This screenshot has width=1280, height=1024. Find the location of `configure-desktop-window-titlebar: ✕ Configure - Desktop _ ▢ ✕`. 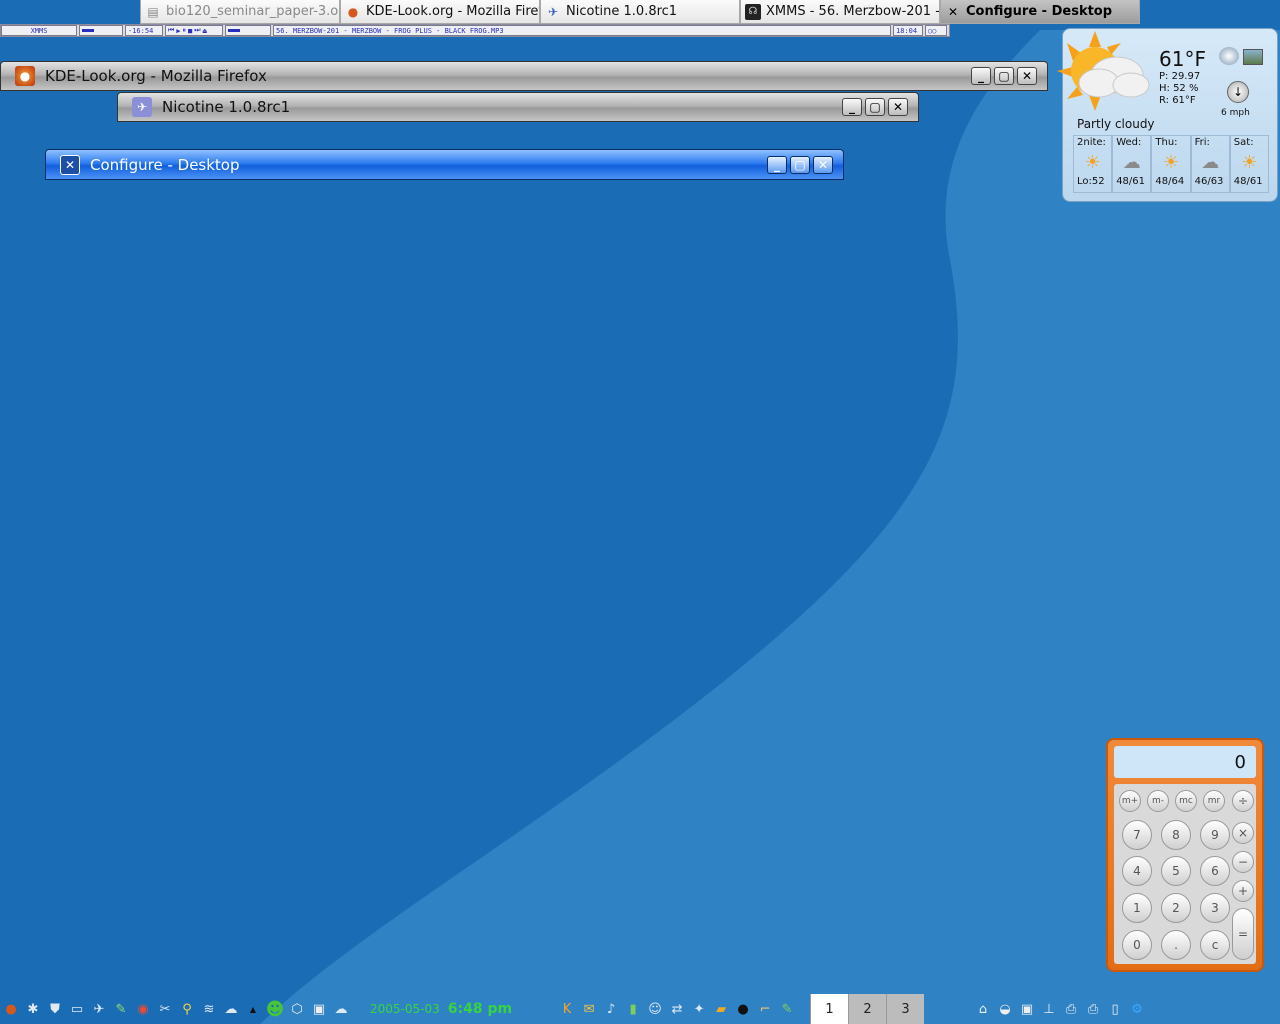

configure-desktop-window-titlebar: ✕ Configure - Desktop _ ▢ ✕ is located at coordinates (444, 164).